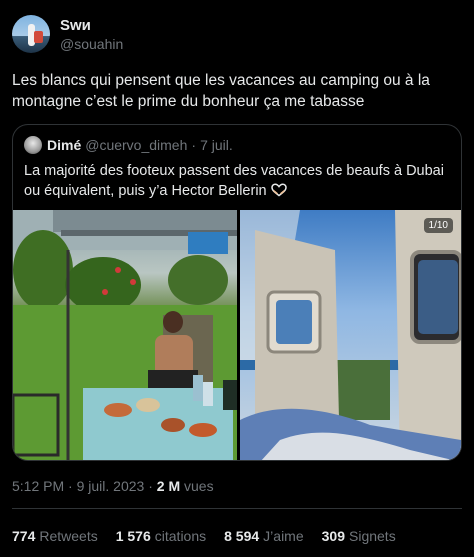 The height and width of the screenshot is (557, 474). Describe the element at coordinates (216, 145) in the screenshot. I see `quote-date: 7 juil.` at that location.